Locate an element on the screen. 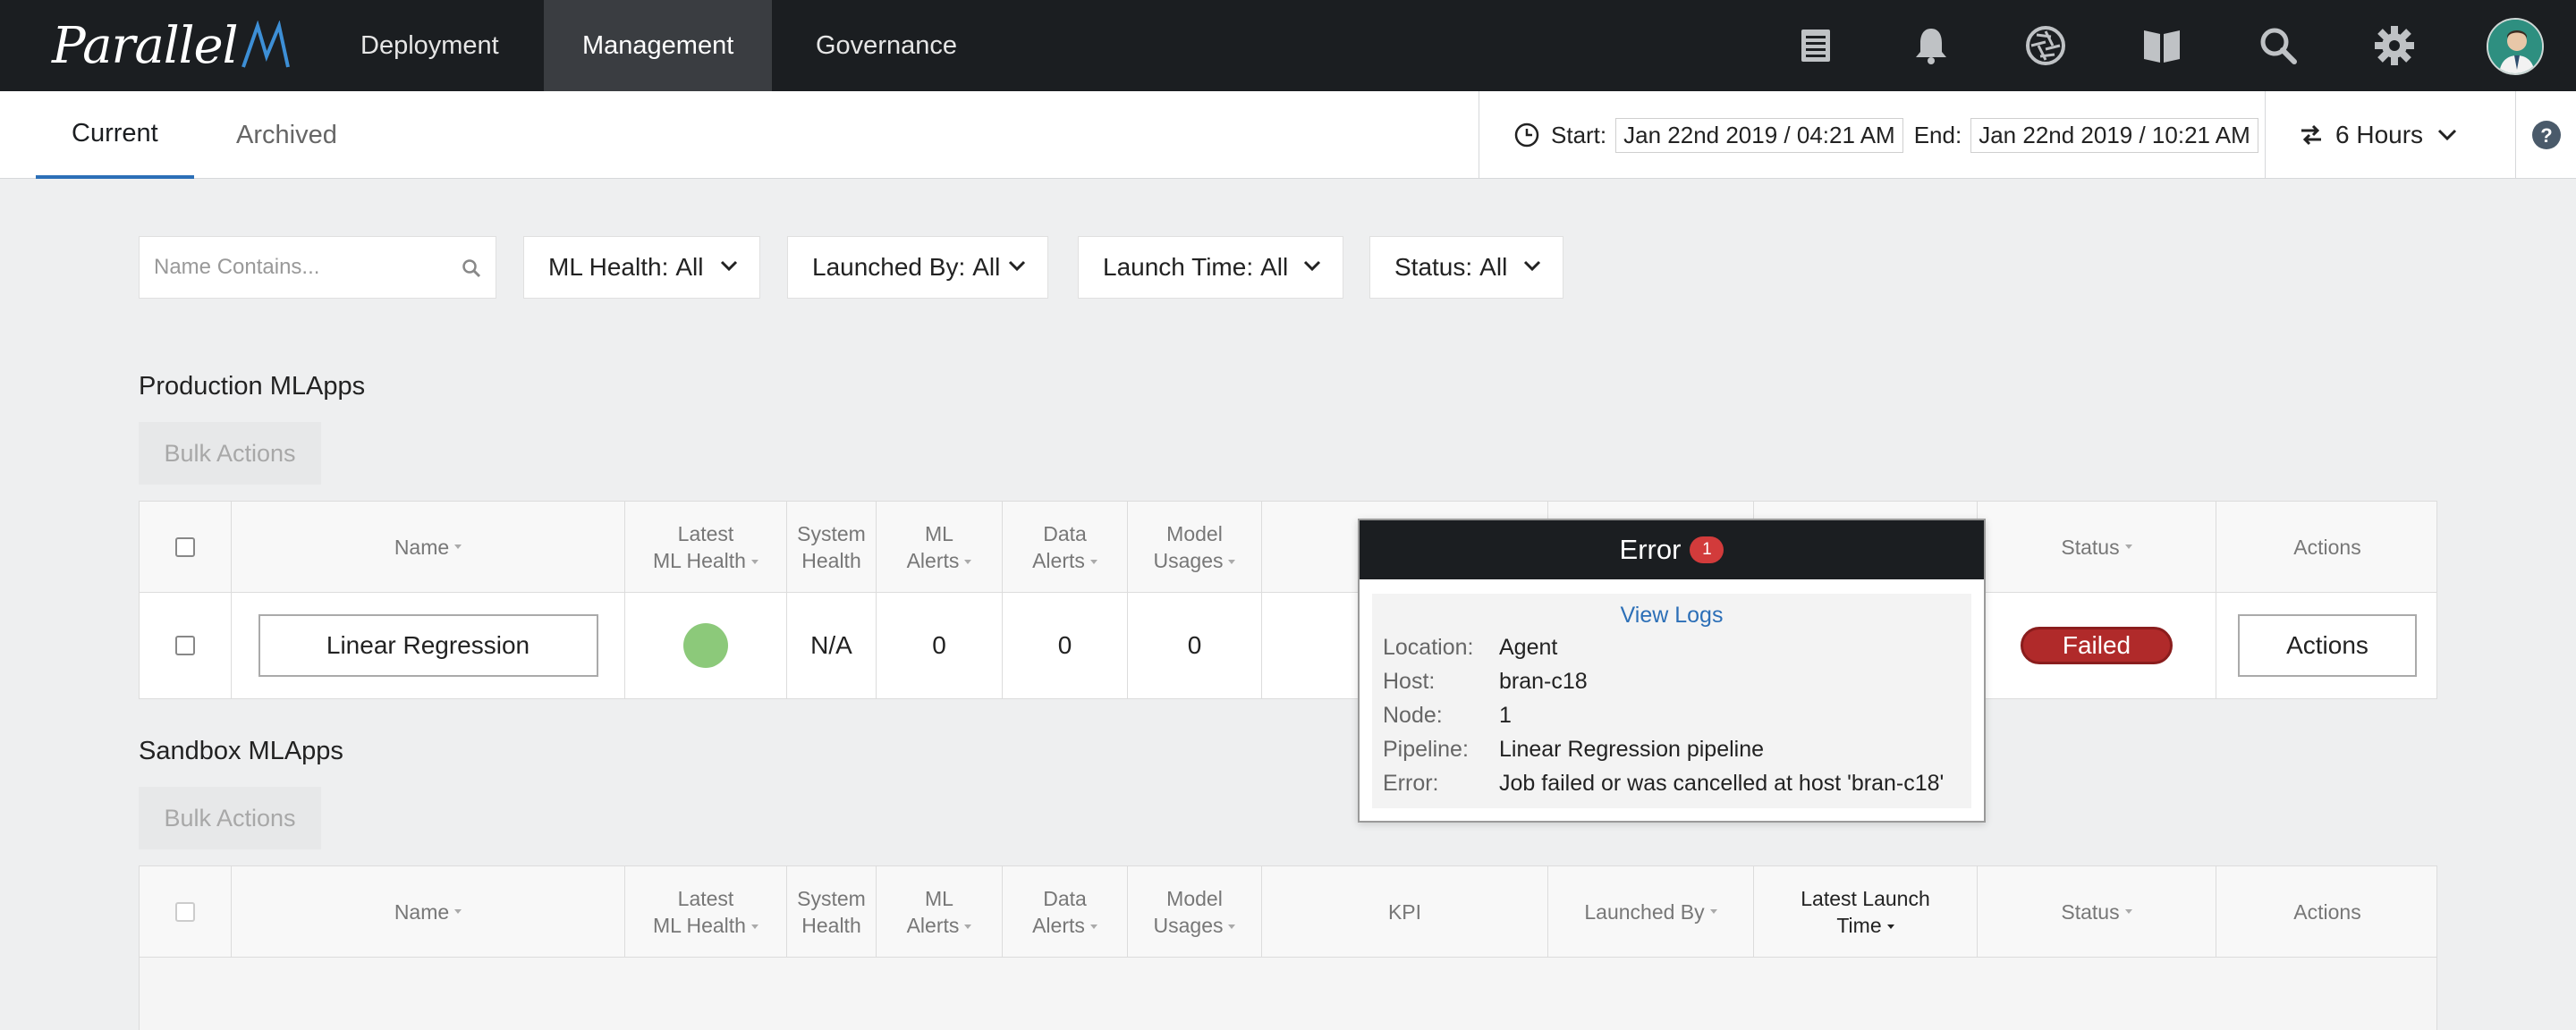  col-label: KPI is located at coordinates (1404, 911).